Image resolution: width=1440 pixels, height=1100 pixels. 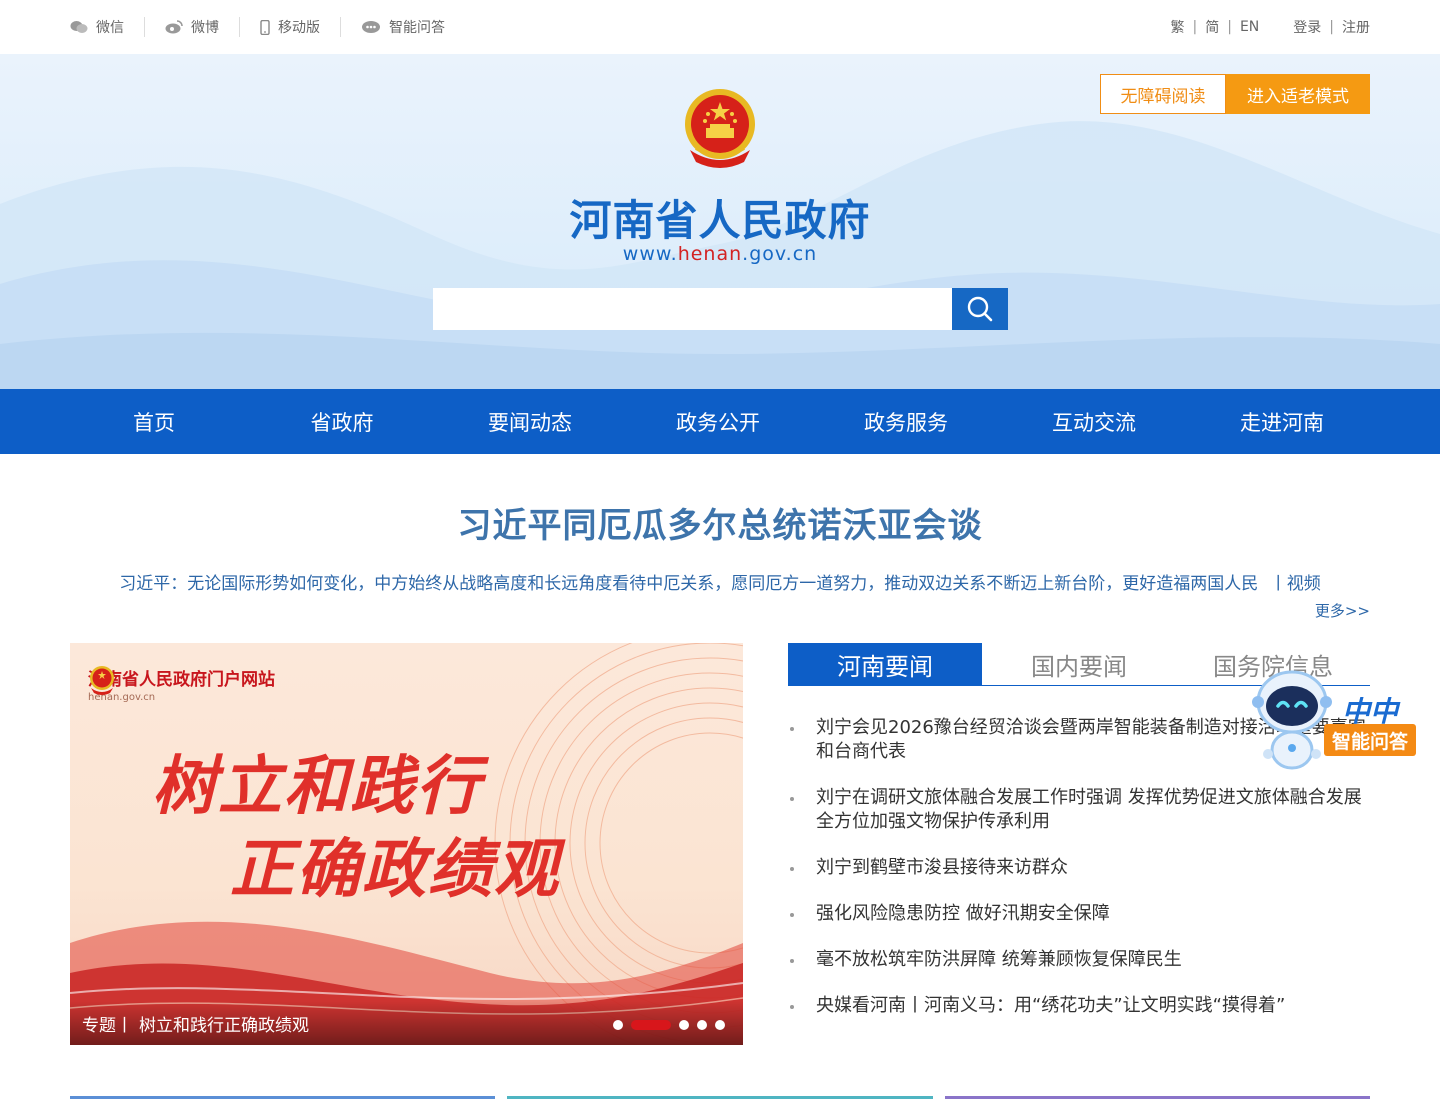 I want to click on main-nav: 首页 省政府 要闻动态 政务公开 政务服务 互动交流 走进河南, so click(x=720, y=421).